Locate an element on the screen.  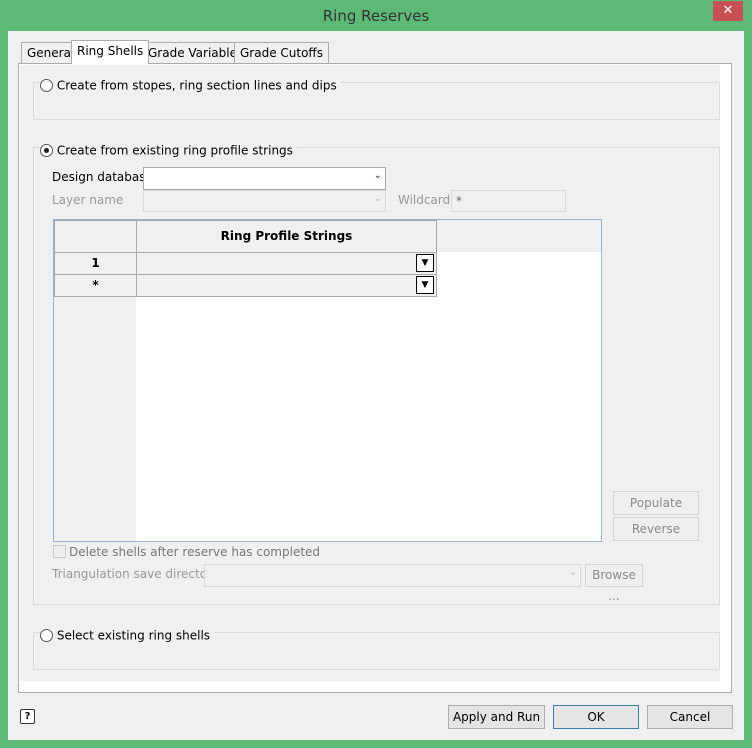
triangulation-combo: ⌄ is located at coordinates (392, 575).